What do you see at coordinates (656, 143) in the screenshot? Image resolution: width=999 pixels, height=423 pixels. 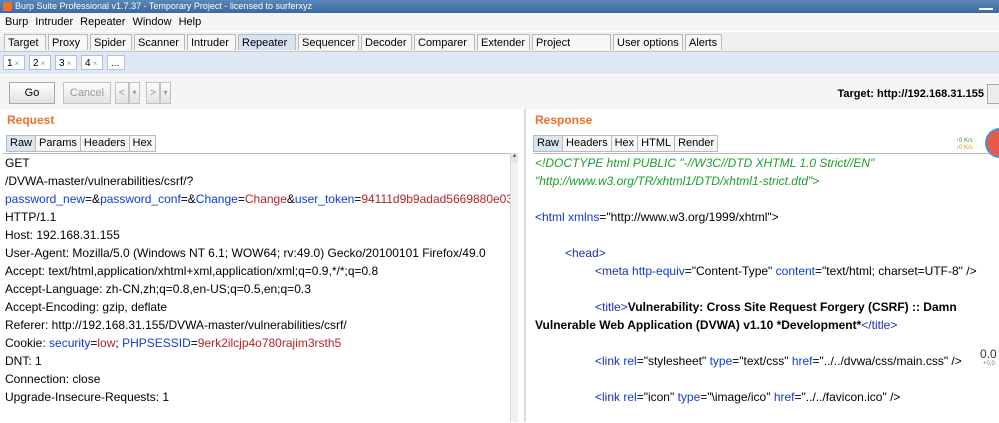 I see `response-tab-html: HTML` at bounding box center [656, 143].